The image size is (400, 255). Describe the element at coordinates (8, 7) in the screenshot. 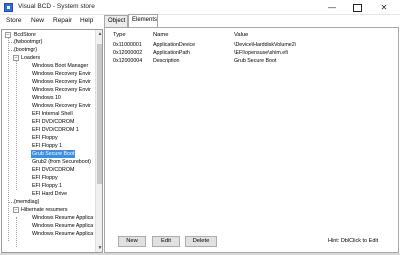

I see `app-icon` at that location.